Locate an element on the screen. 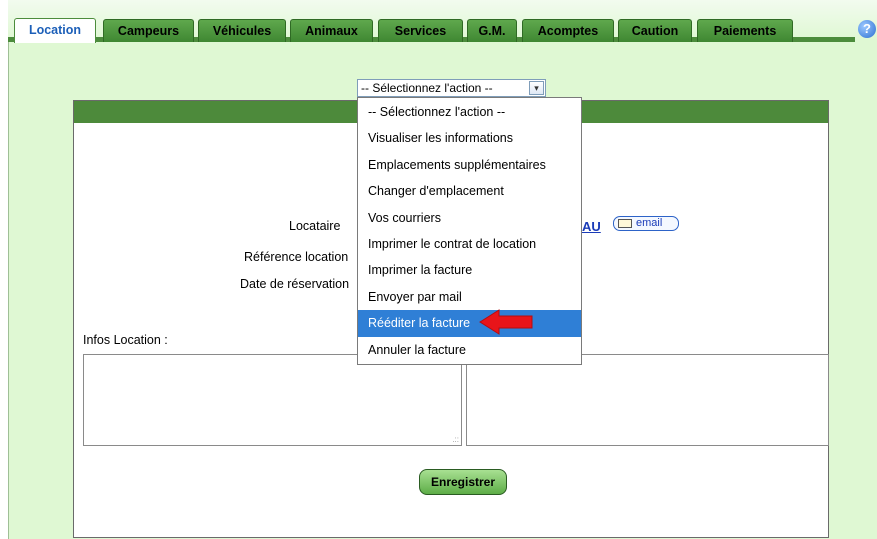 This screenshot has width=877, height=539. infos-location-label: Infos Location : is located at coordinates (125, 340).